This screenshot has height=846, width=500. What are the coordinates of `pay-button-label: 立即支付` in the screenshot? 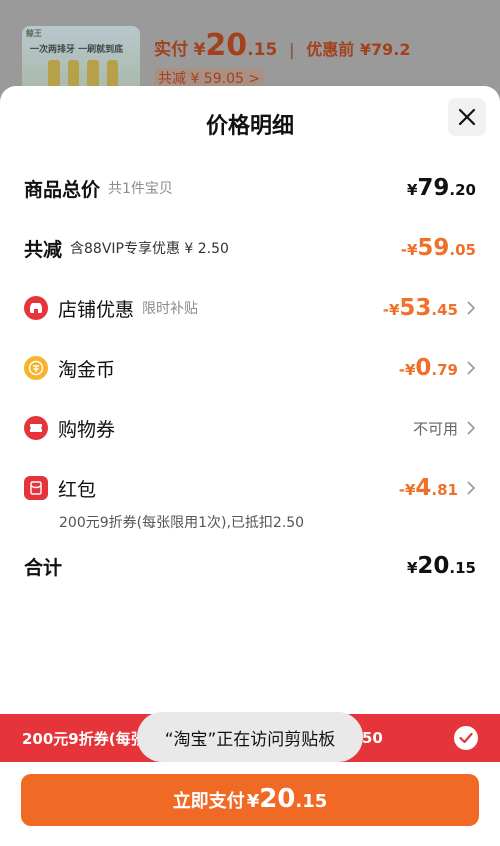 It's located at (208, 801).